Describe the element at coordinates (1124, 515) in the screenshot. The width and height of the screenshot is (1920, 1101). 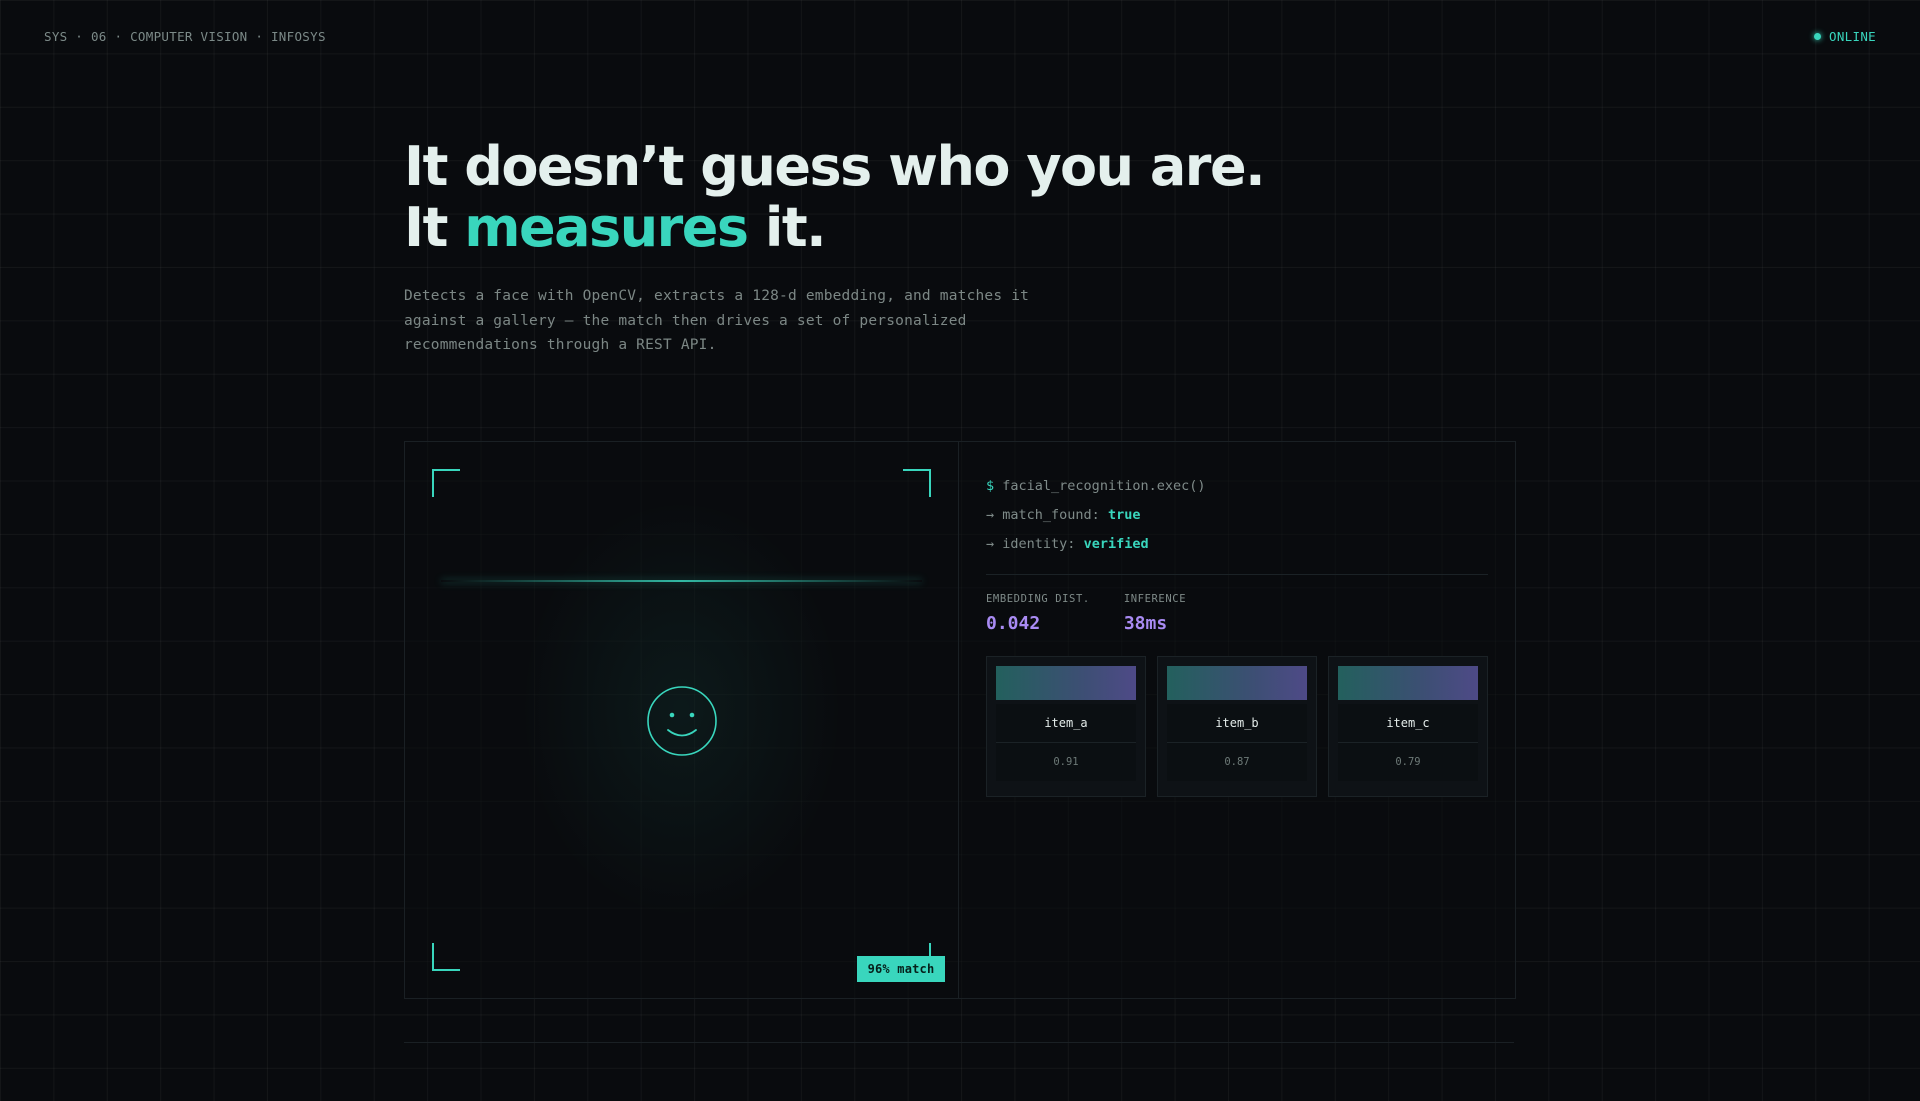
I see `match-found-value: true` at that location.